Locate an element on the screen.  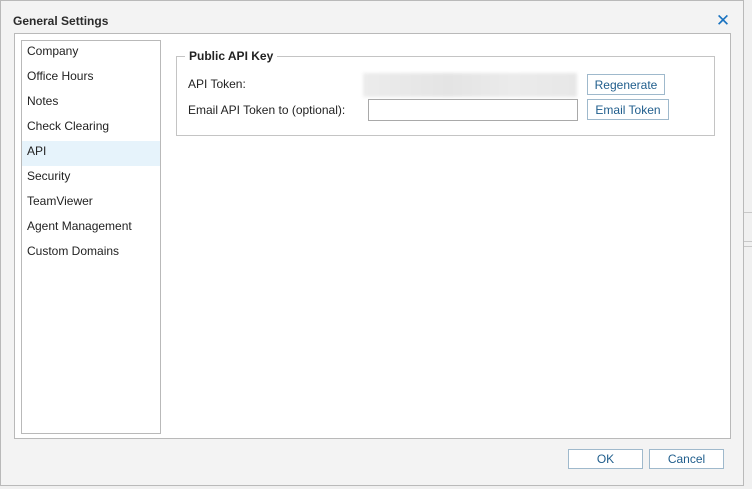
group-legend: Public API Key is located at coordinates (231, 56).